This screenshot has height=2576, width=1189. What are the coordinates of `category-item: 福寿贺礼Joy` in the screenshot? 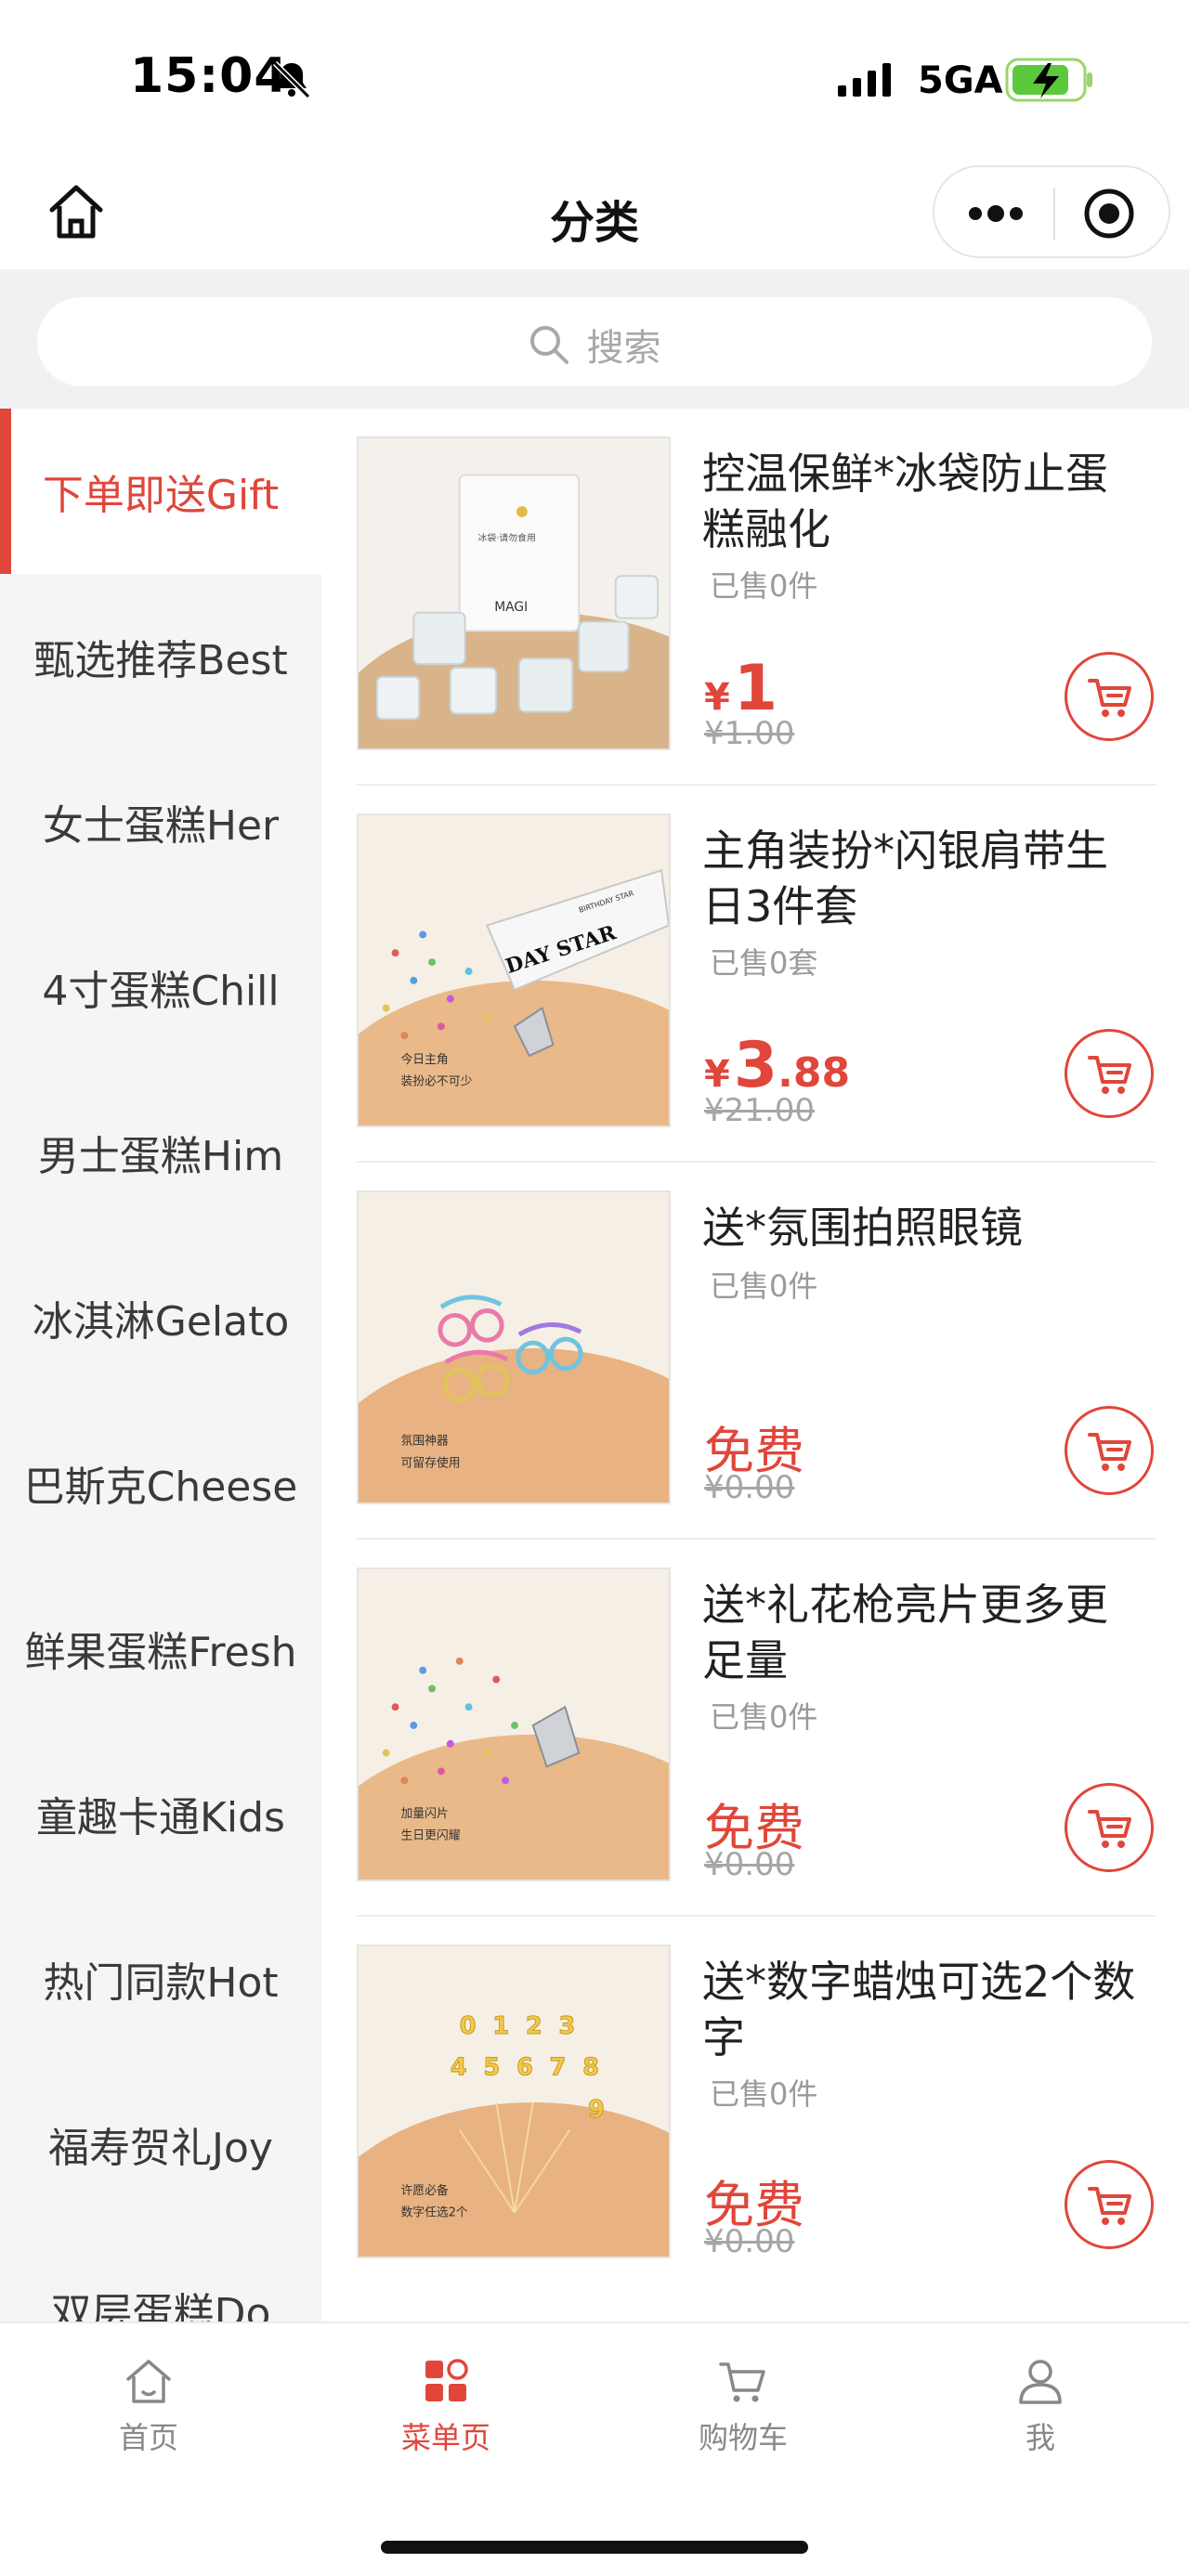 It's located at (160, 2144).